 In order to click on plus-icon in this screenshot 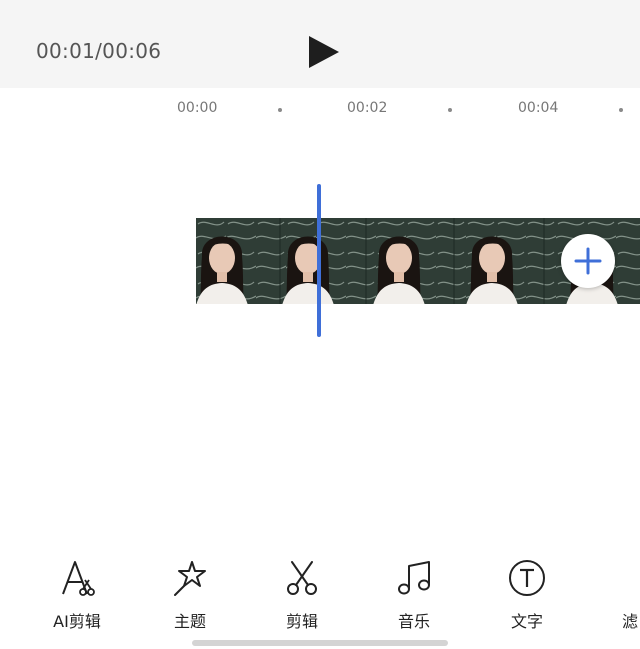, I will do `click(588, 261)`.